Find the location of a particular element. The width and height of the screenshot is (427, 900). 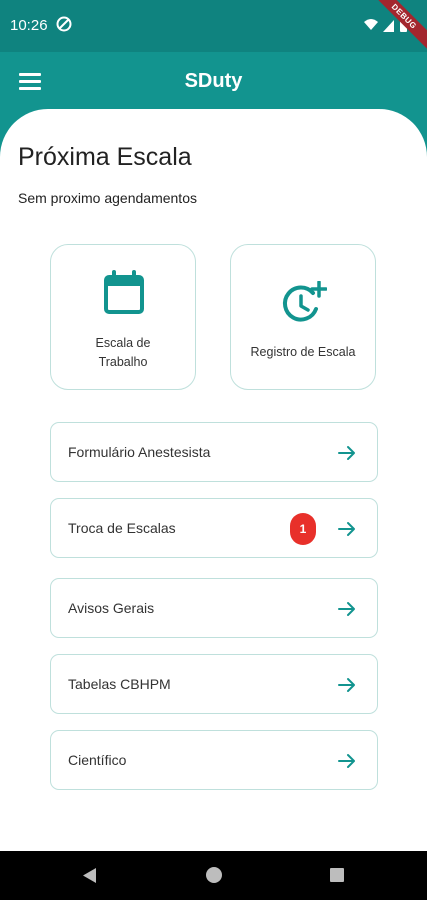

tile-label-registro-de-escala: Registro de Escala is located at coordinates (303, 352).